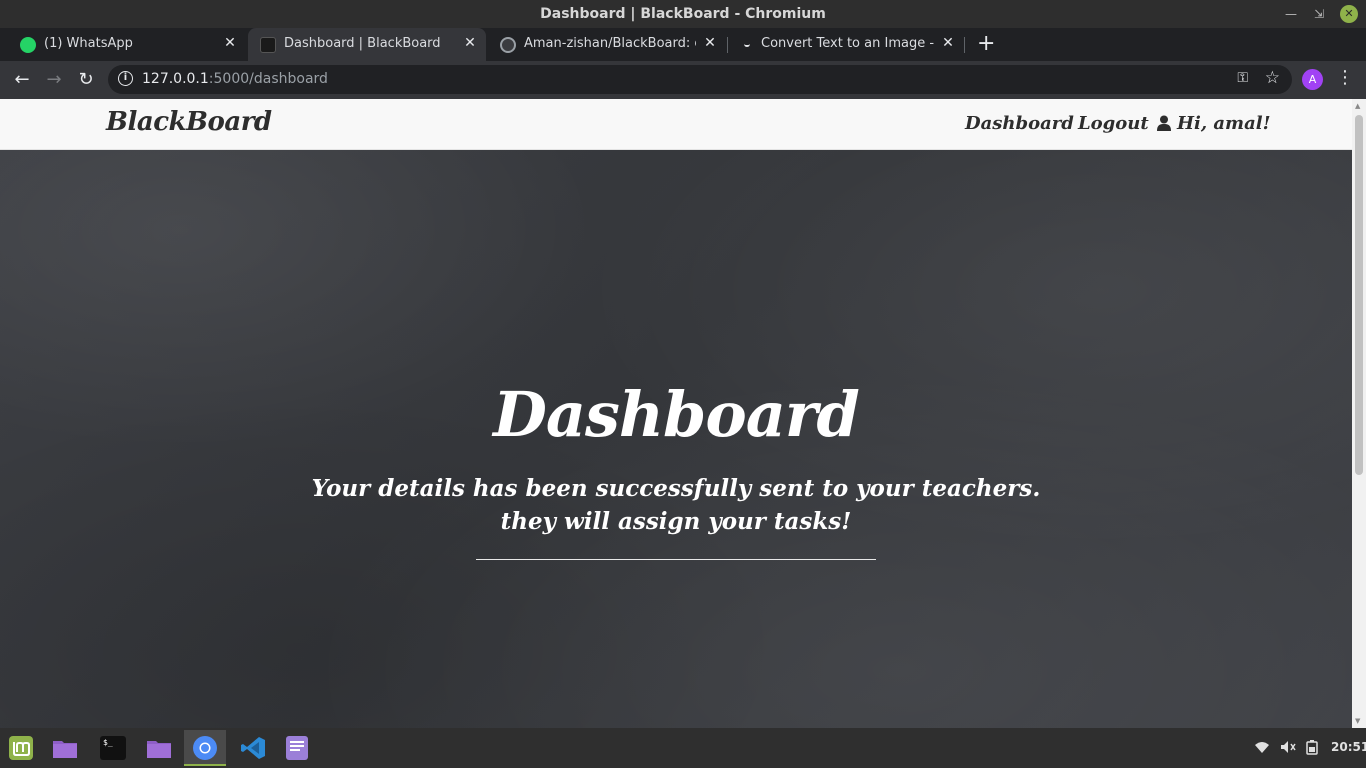  I want to click on tab-label: (1) WhatsApp, so click(88, 43).